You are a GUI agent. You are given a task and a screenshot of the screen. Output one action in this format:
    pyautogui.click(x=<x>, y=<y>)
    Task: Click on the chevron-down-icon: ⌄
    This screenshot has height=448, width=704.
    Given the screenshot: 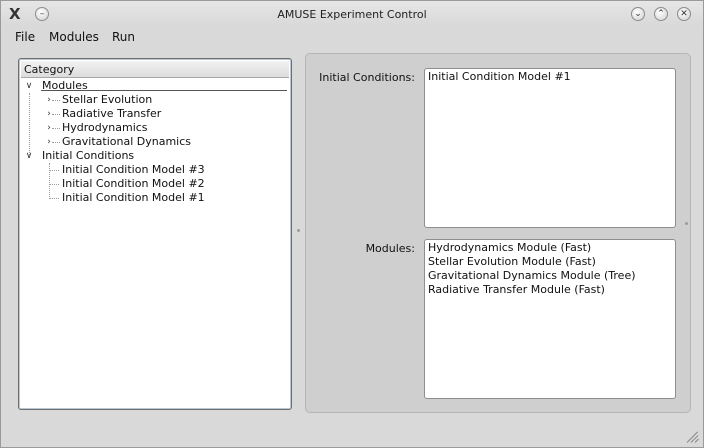 What is the action you would take?
    pyautogui.click(x=638, y=14)
    